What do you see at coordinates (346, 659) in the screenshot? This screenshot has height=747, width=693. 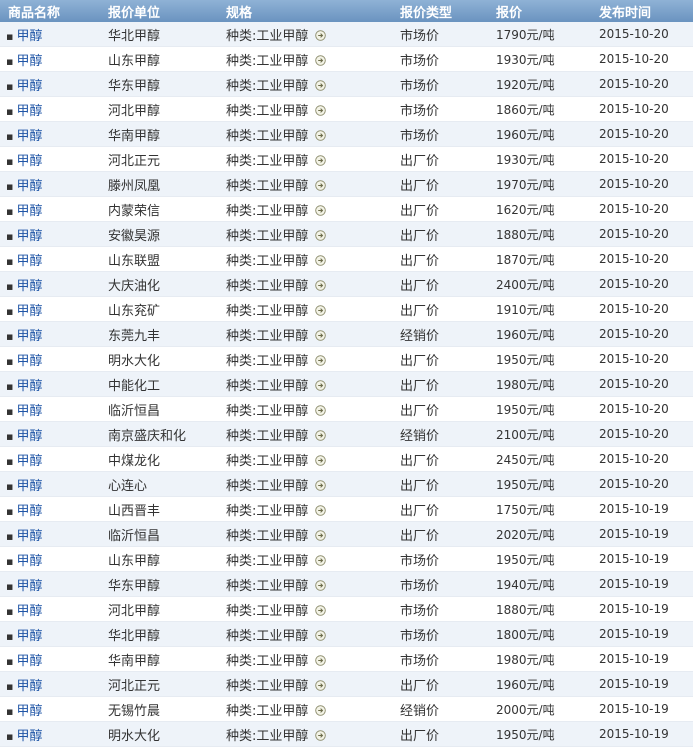 I see `table-row: ▪ 甲醇 华南甲醇 种类:工业甲醇 市场价 1980元/吨 2015-10-19` at bounding box center [346, 659].